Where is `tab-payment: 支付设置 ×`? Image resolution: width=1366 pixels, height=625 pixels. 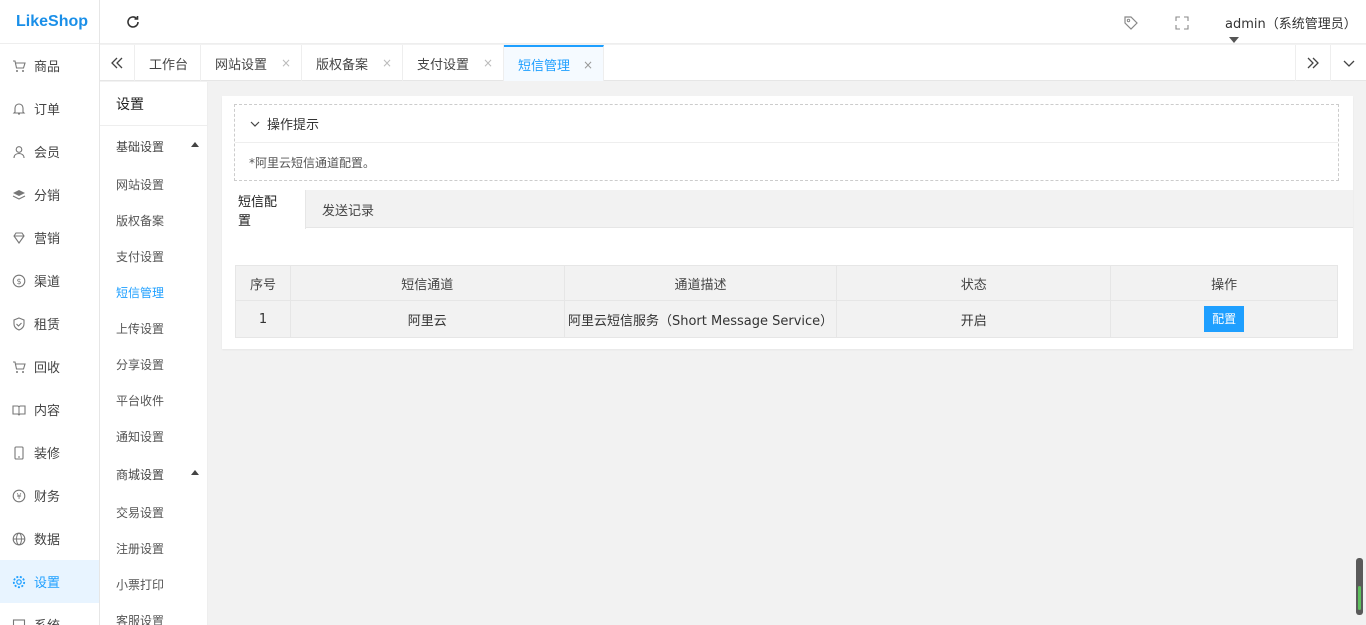
tab-payment: 支付设置 × is located at coordinates (453, 63).